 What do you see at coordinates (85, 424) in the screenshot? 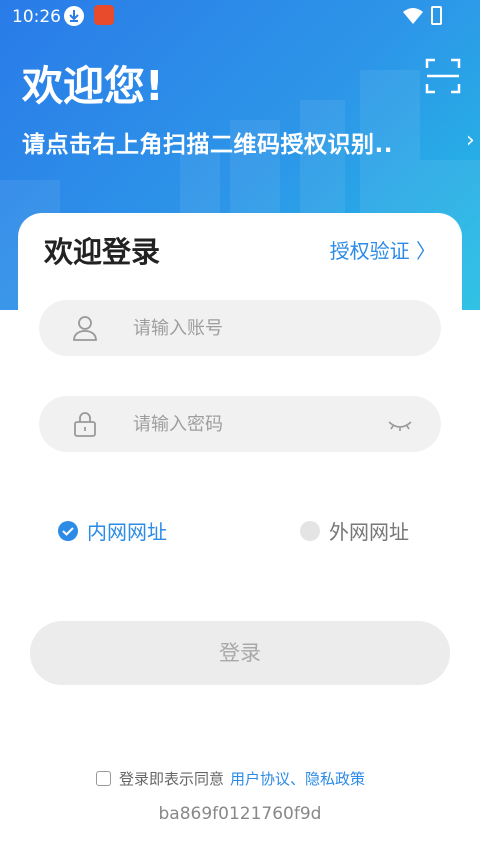
I see `lock-icon` at bounding box center [85, 424].